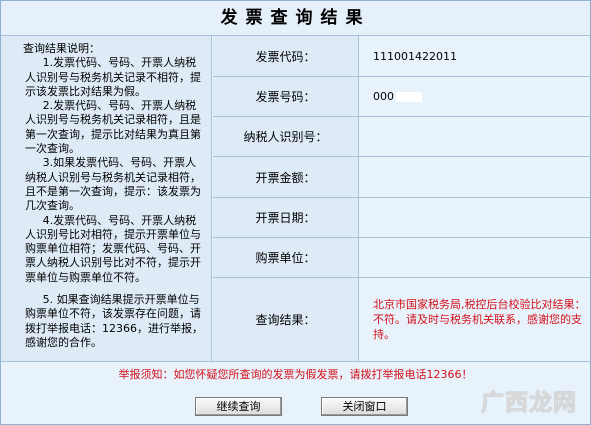 Image resolution: width=591 pixels, height=425 pixels. I want to click on row-date: 开票日期：, so click(401, 218).